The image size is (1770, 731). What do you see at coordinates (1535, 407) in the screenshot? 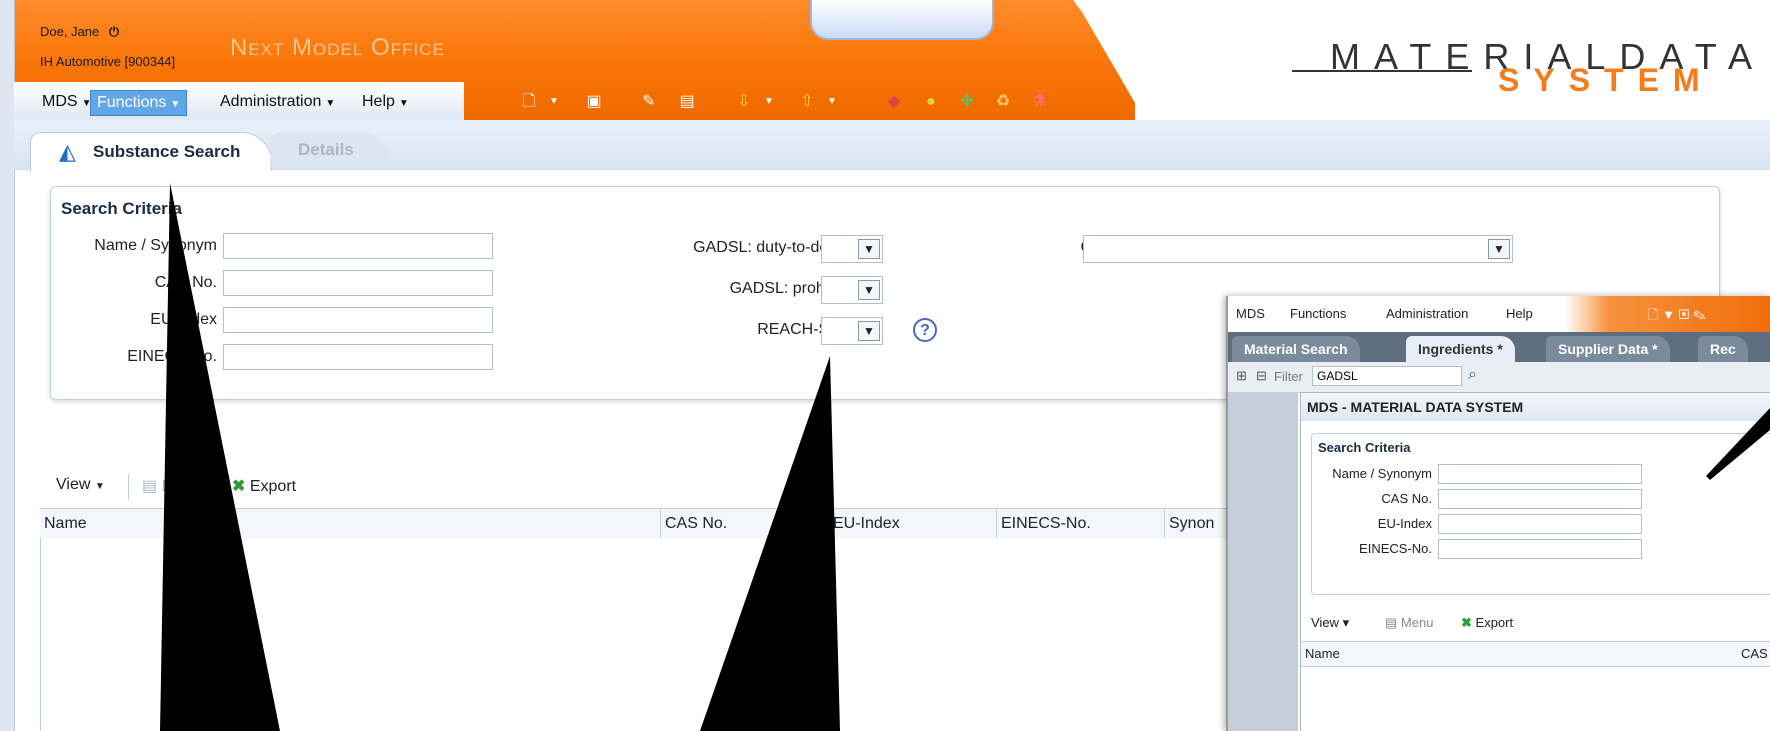
I see `inset-dialog-title: MDS - MATERIAL DATA SYSTEM` at bounding box center [1535, 407].